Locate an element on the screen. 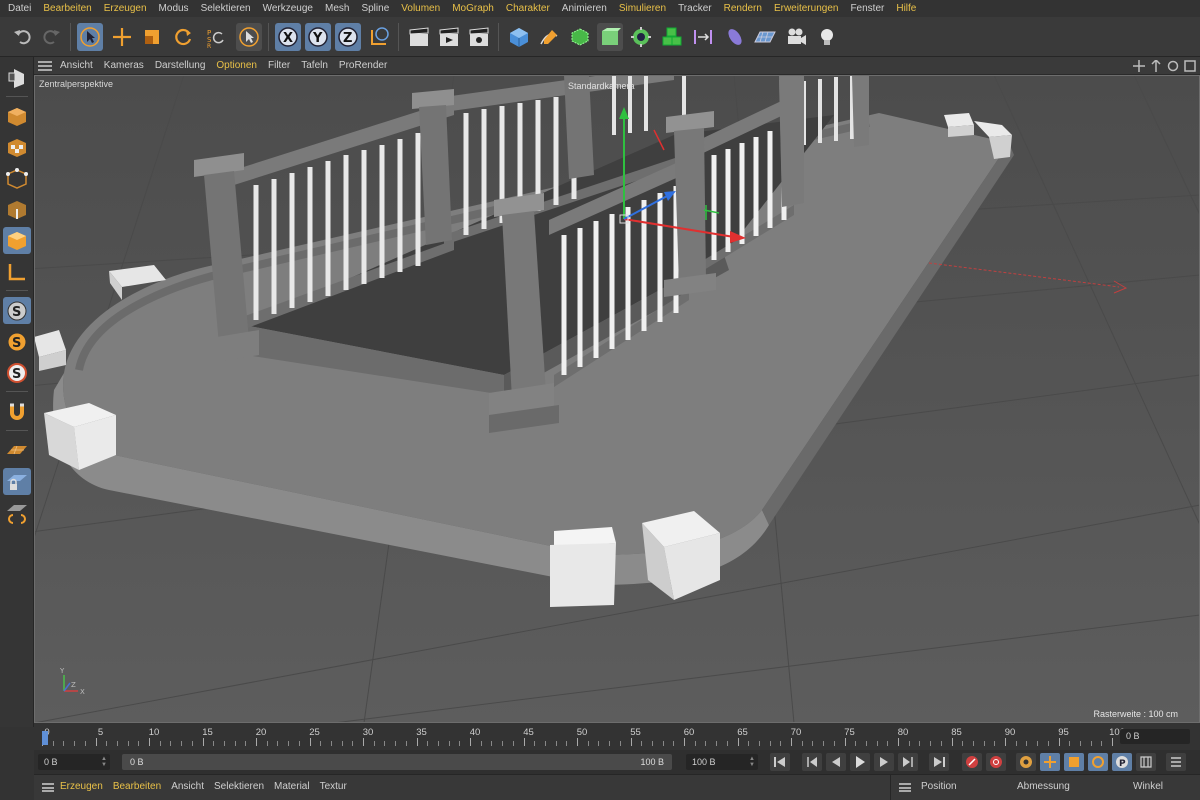  floor-button is located at coordinates (765, 37).